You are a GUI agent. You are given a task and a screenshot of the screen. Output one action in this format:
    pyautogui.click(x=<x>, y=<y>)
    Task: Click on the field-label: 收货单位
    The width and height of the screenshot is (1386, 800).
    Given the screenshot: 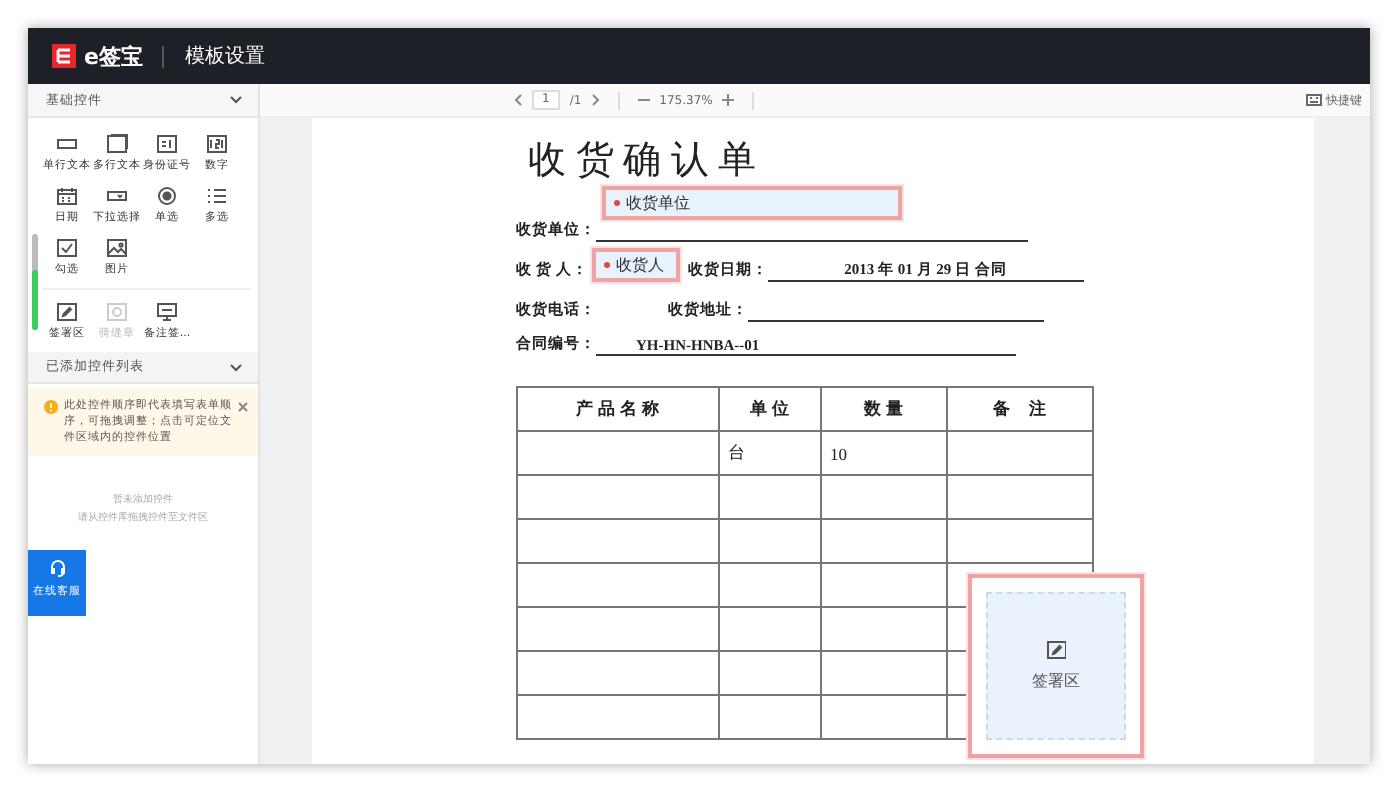 What is the action you would take?
    pyautogui.click(x=658, y=203)
    